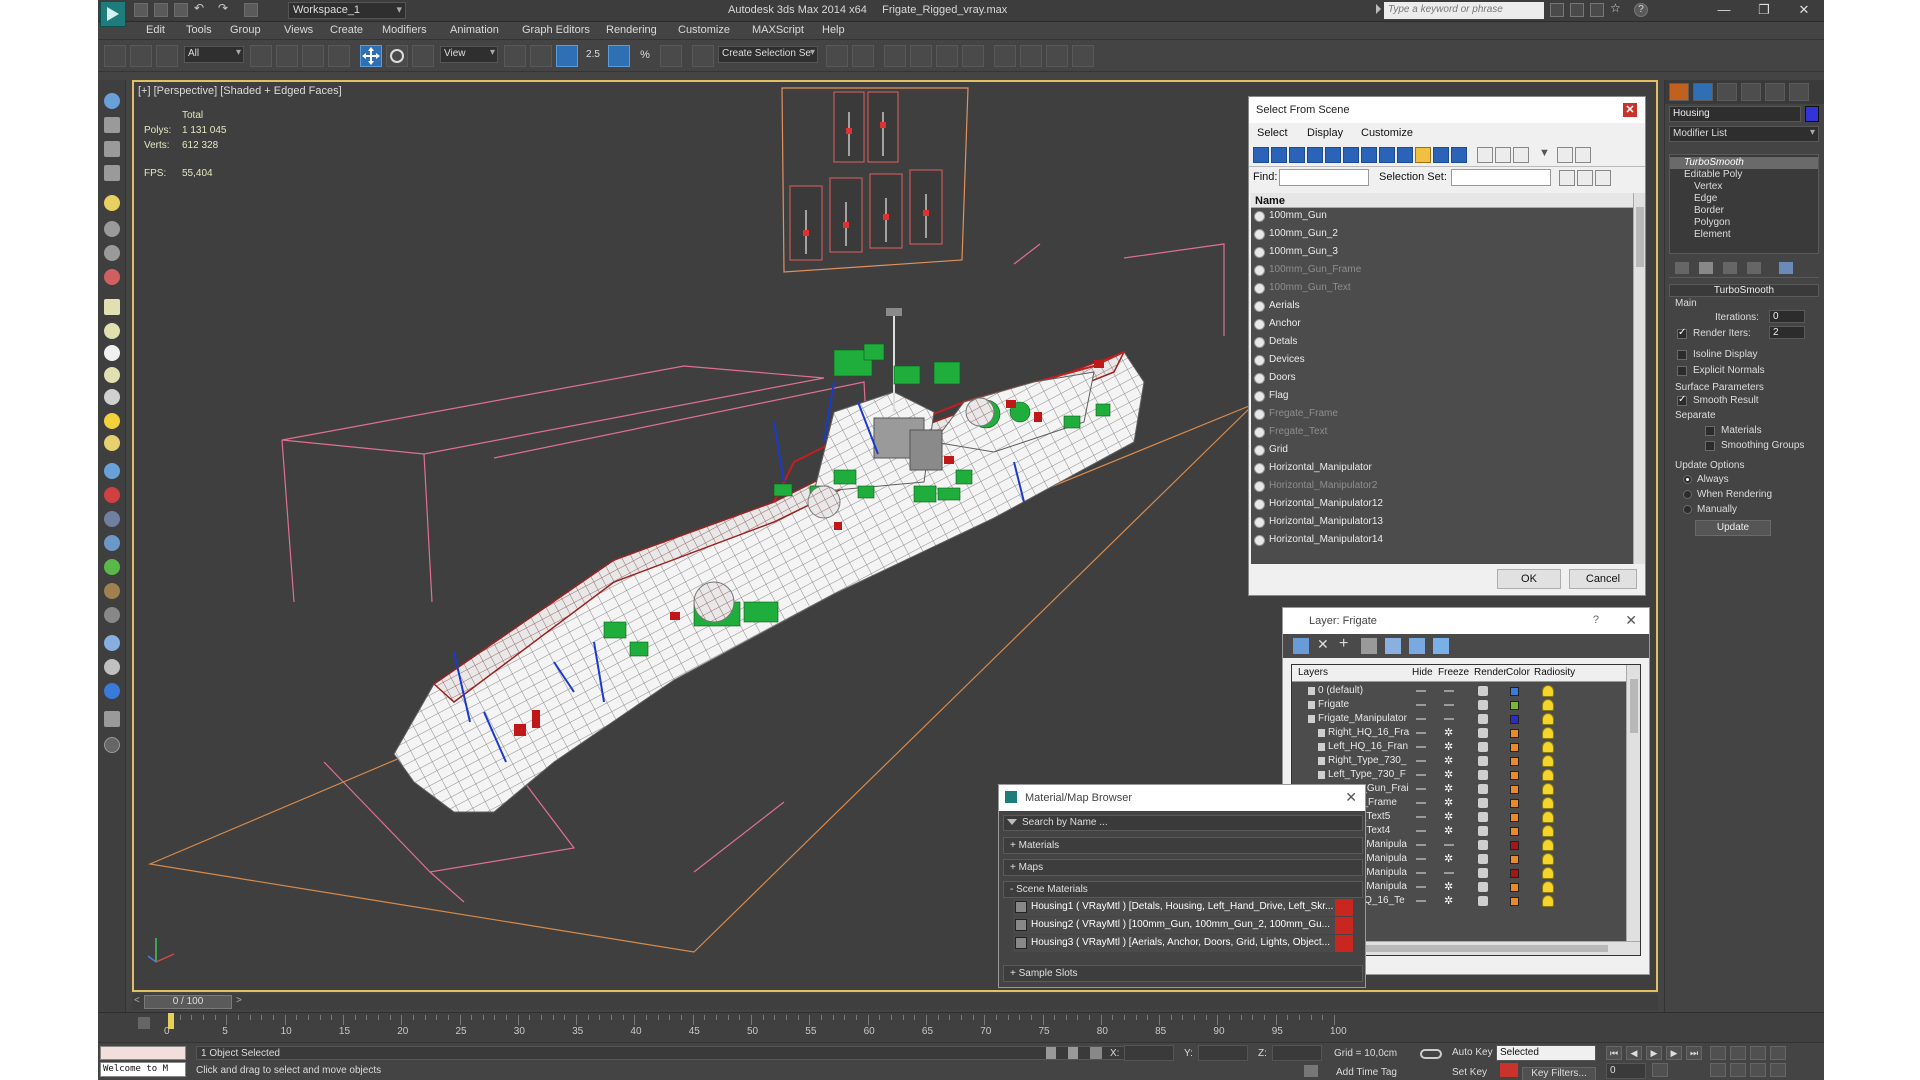 The width and height of the screenshot is (1920, 1080). What do you see at coordinates (1778, 1070) in the screenshot?
I see `maximize-viewport-icon` at bounding box center [1778, 1070].